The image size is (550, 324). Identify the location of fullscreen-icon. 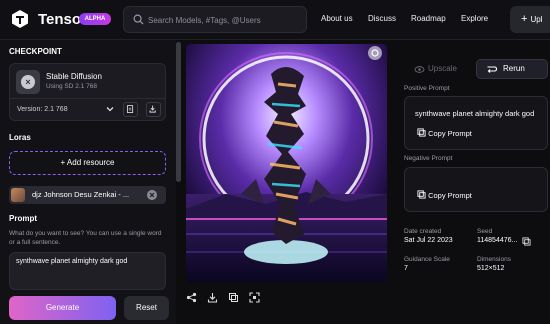
(254, 297).